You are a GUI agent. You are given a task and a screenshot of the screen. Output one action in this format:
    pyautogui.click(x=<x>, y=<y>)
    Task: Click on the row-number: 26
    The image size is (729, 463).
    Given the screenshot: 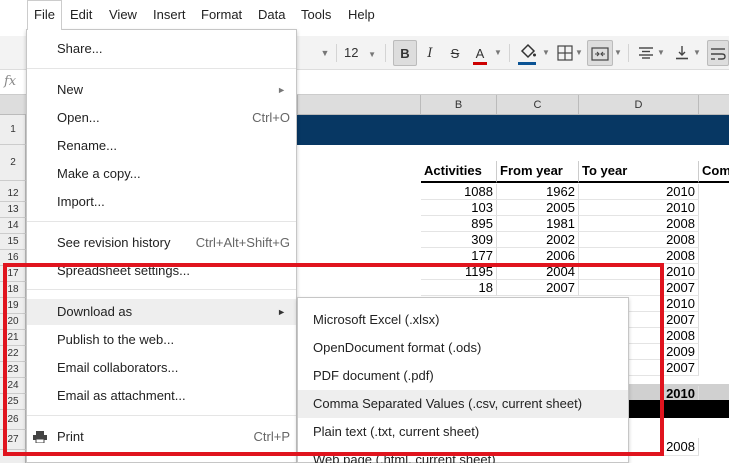 What is the action you would take?
    pyautogui.click(x=13, y=420)
    